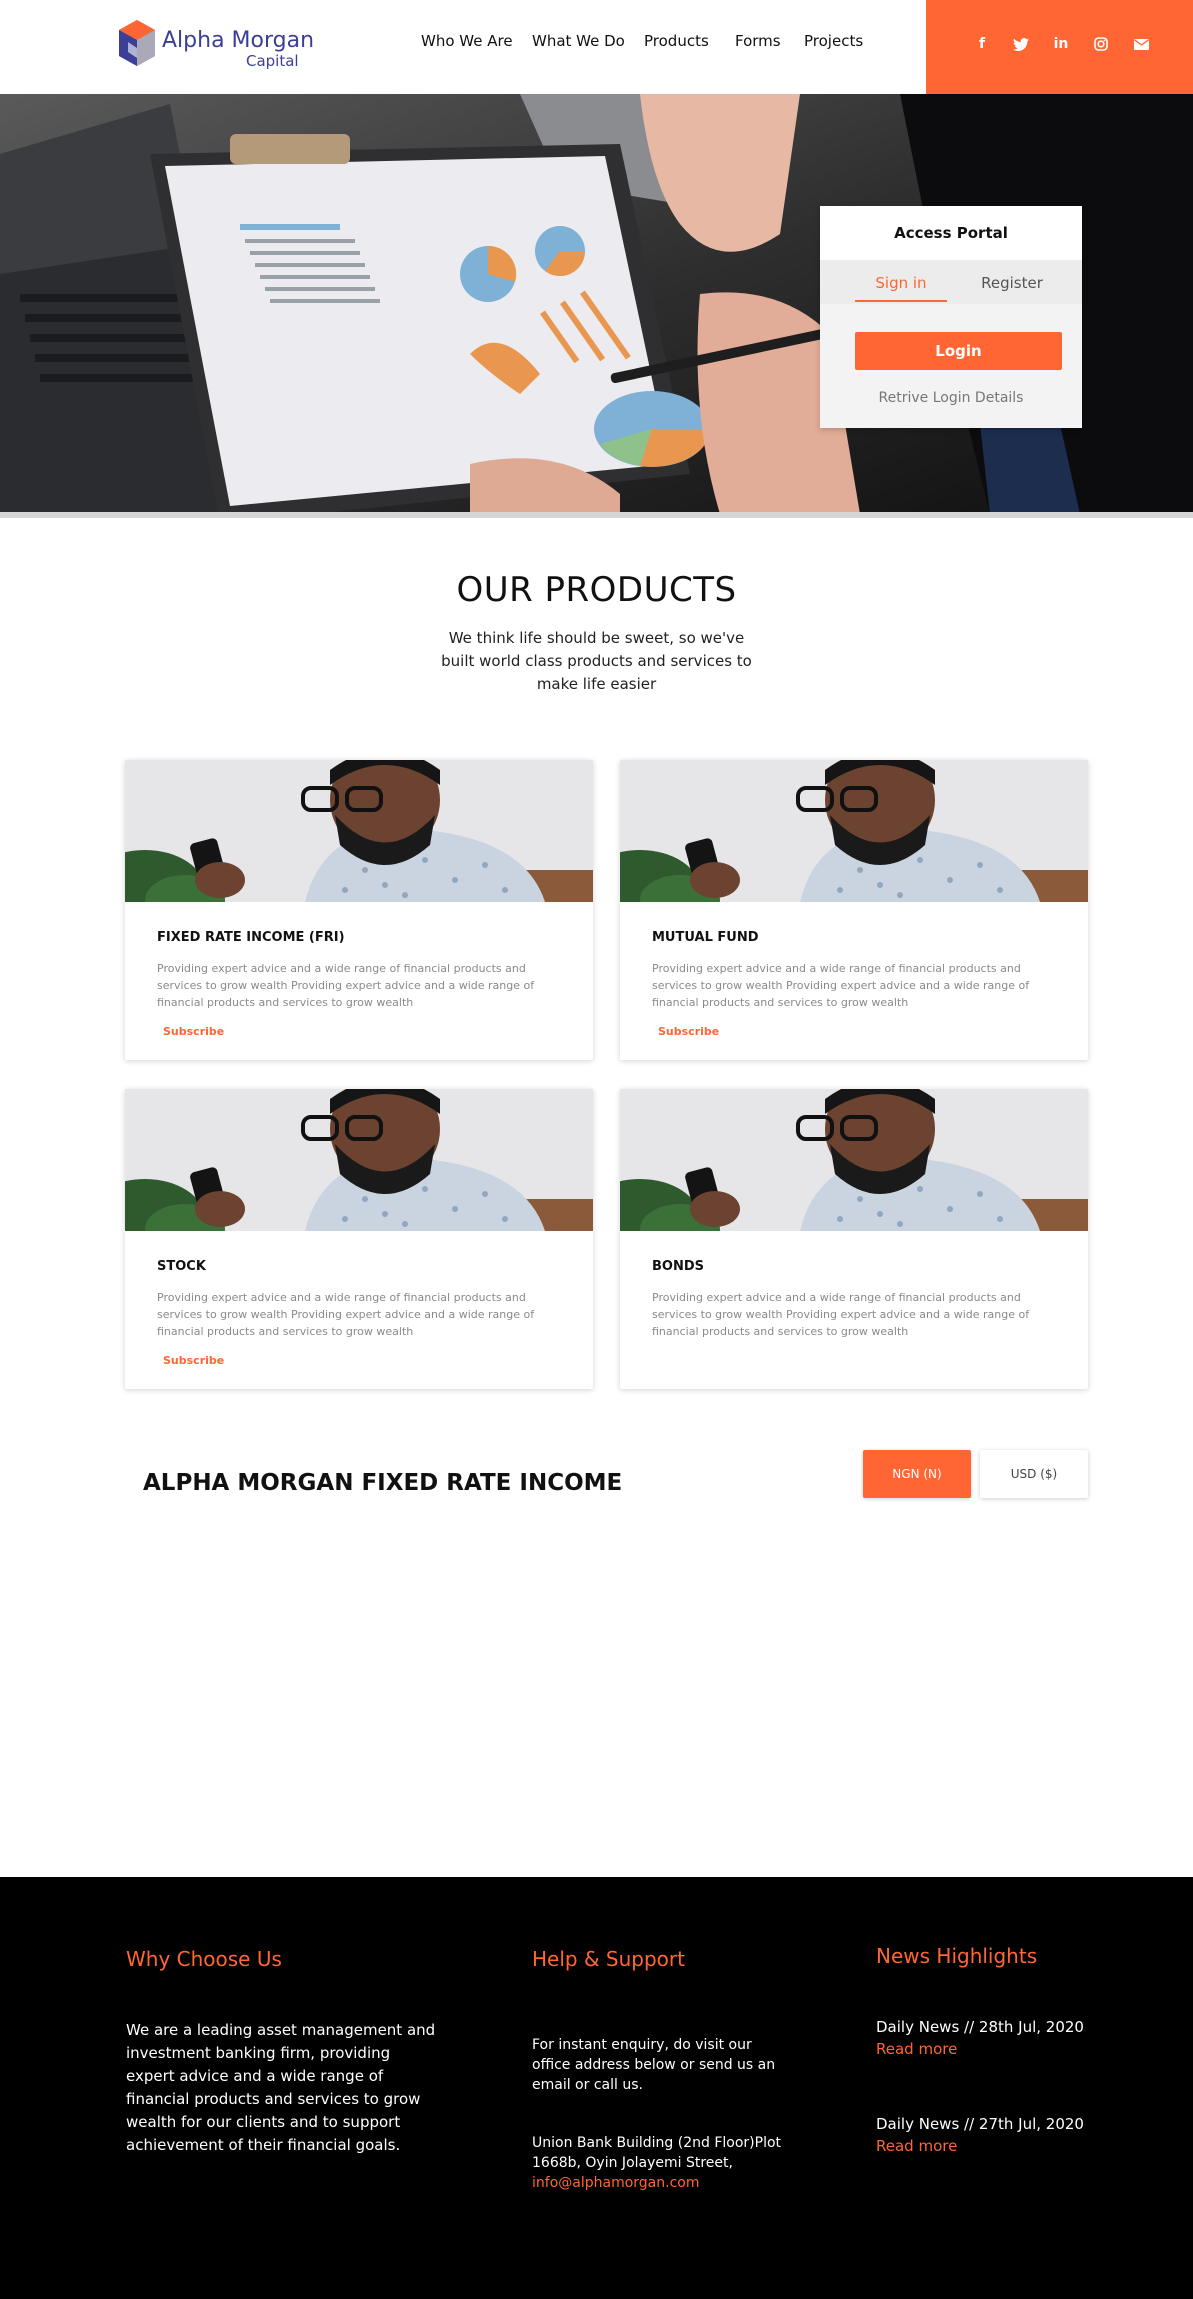  I want to click on instagram-icon, so click(1101, 44).